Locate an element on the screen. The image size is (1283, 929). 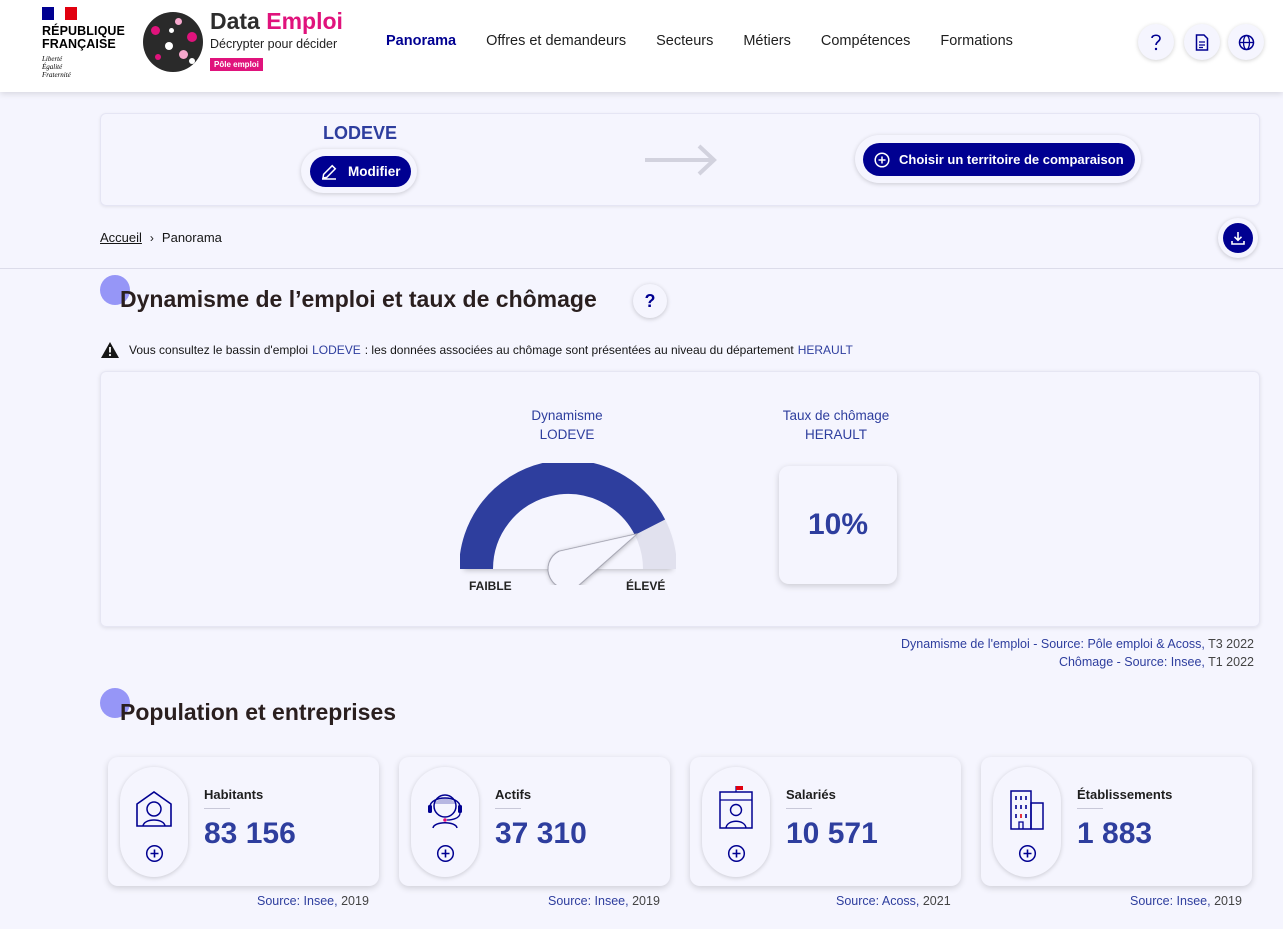
gauge-label: Dynamisme LODEVE is located at coordinates (567, 425).